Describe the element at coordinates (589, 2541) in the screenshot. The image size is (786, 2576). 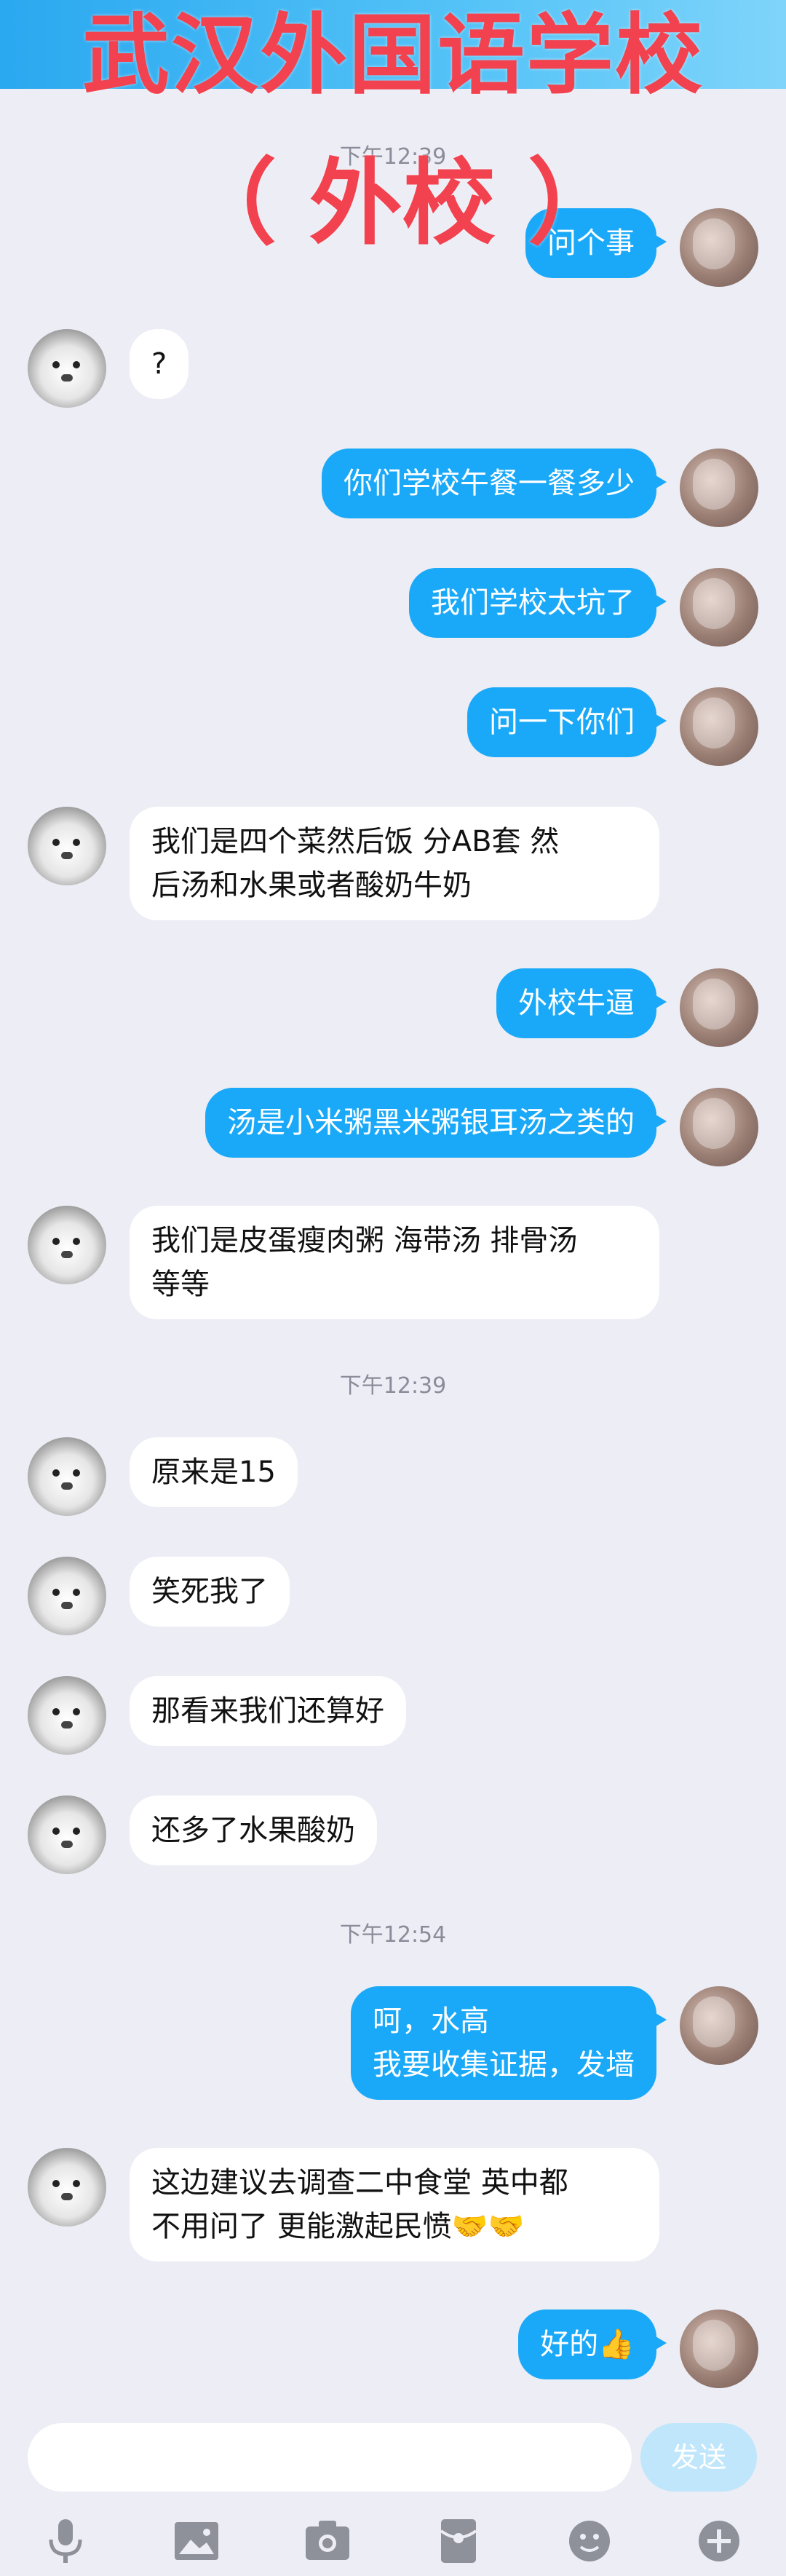
I see `emoji-icon` at that location.